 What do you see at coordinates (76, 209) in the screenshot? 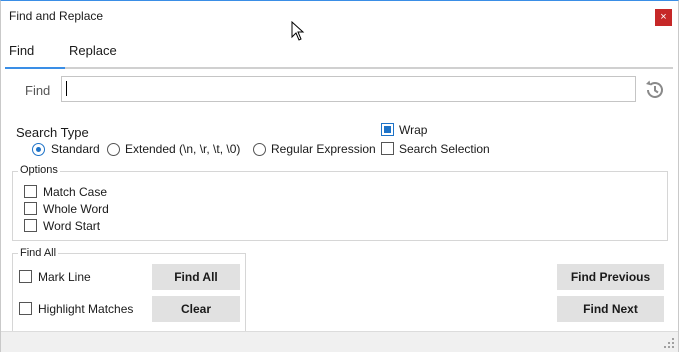
I see `whole-word-label: Whole Word` at bounding box center [76, 209].